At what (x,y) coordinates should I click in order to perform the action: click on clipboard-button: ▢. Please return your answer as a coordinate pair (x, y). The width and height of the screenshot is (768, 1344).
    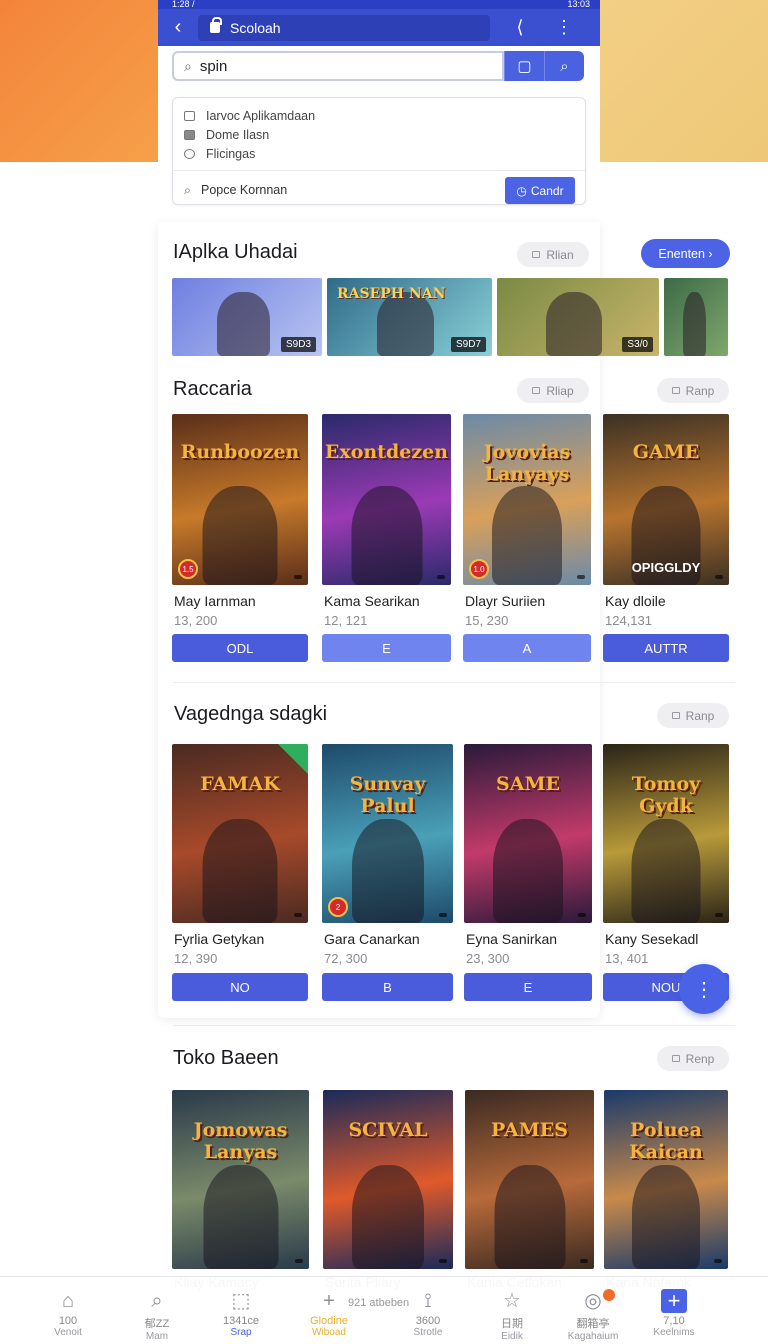
    Looking at the image, I should click on (524, 66).